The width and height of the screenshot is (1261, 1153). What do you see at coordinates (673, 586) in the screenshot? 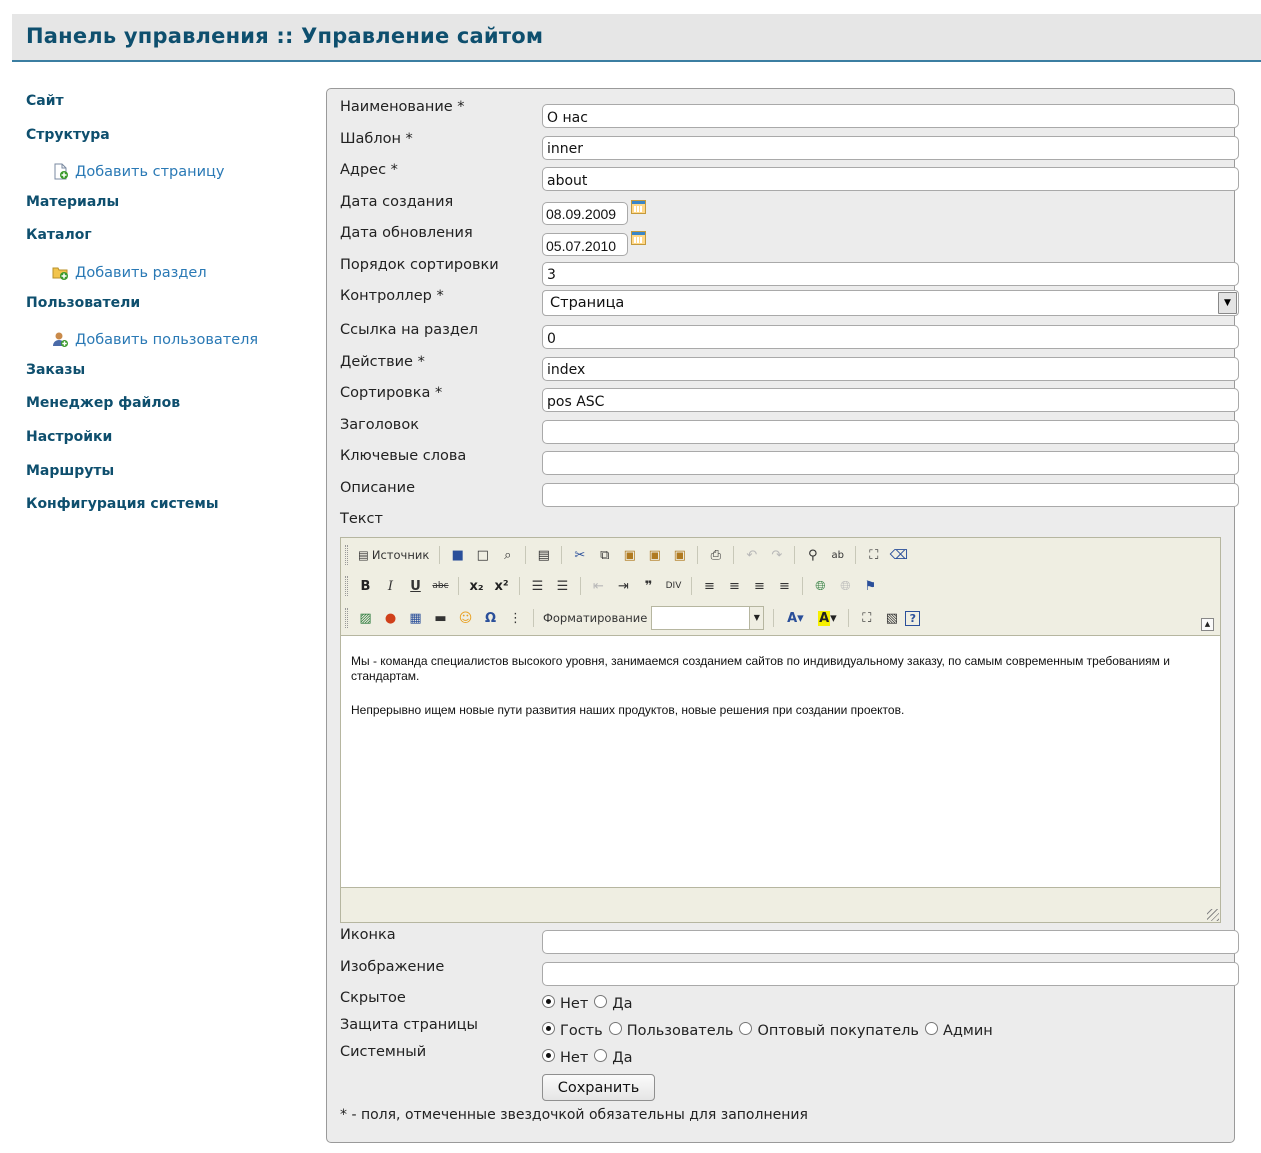
I see `div-container-icon: DIV` at bounding box center [673, 586].